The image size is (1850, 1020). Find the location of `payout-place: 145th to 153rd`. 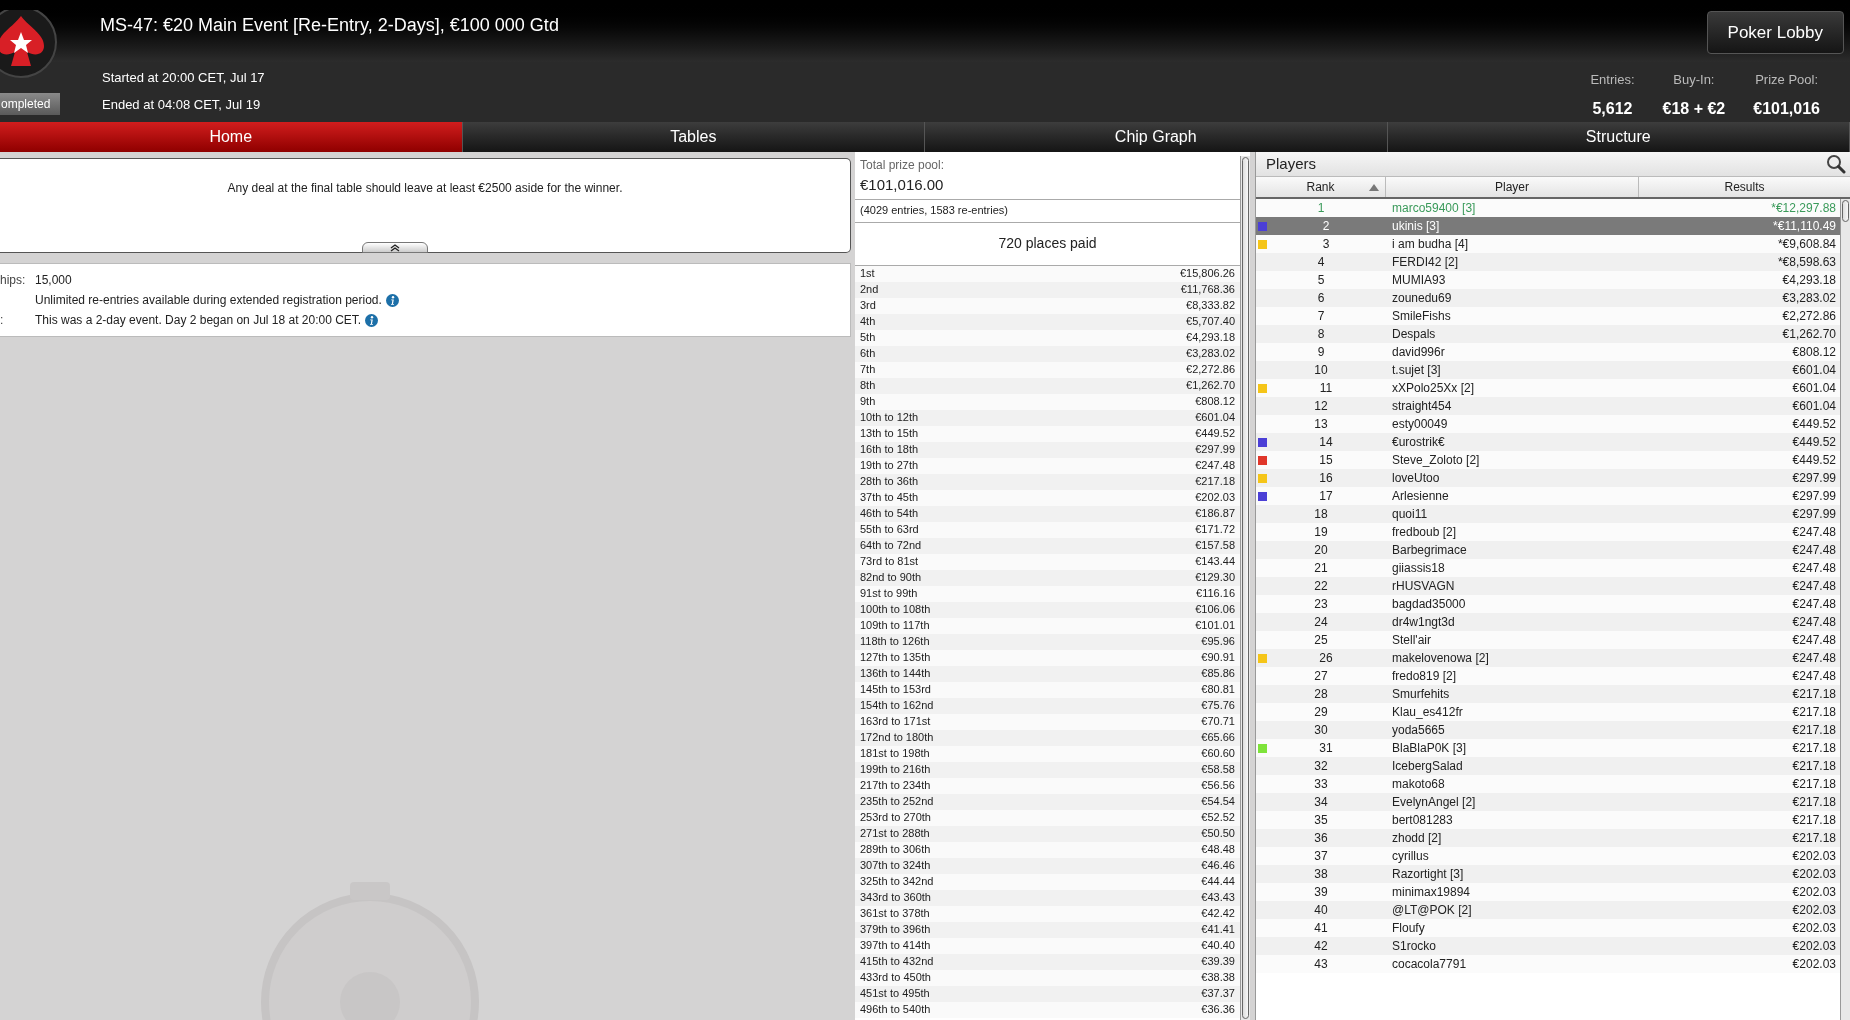

payout-place: 145th to 153rd is located at coordinates (895, 690).